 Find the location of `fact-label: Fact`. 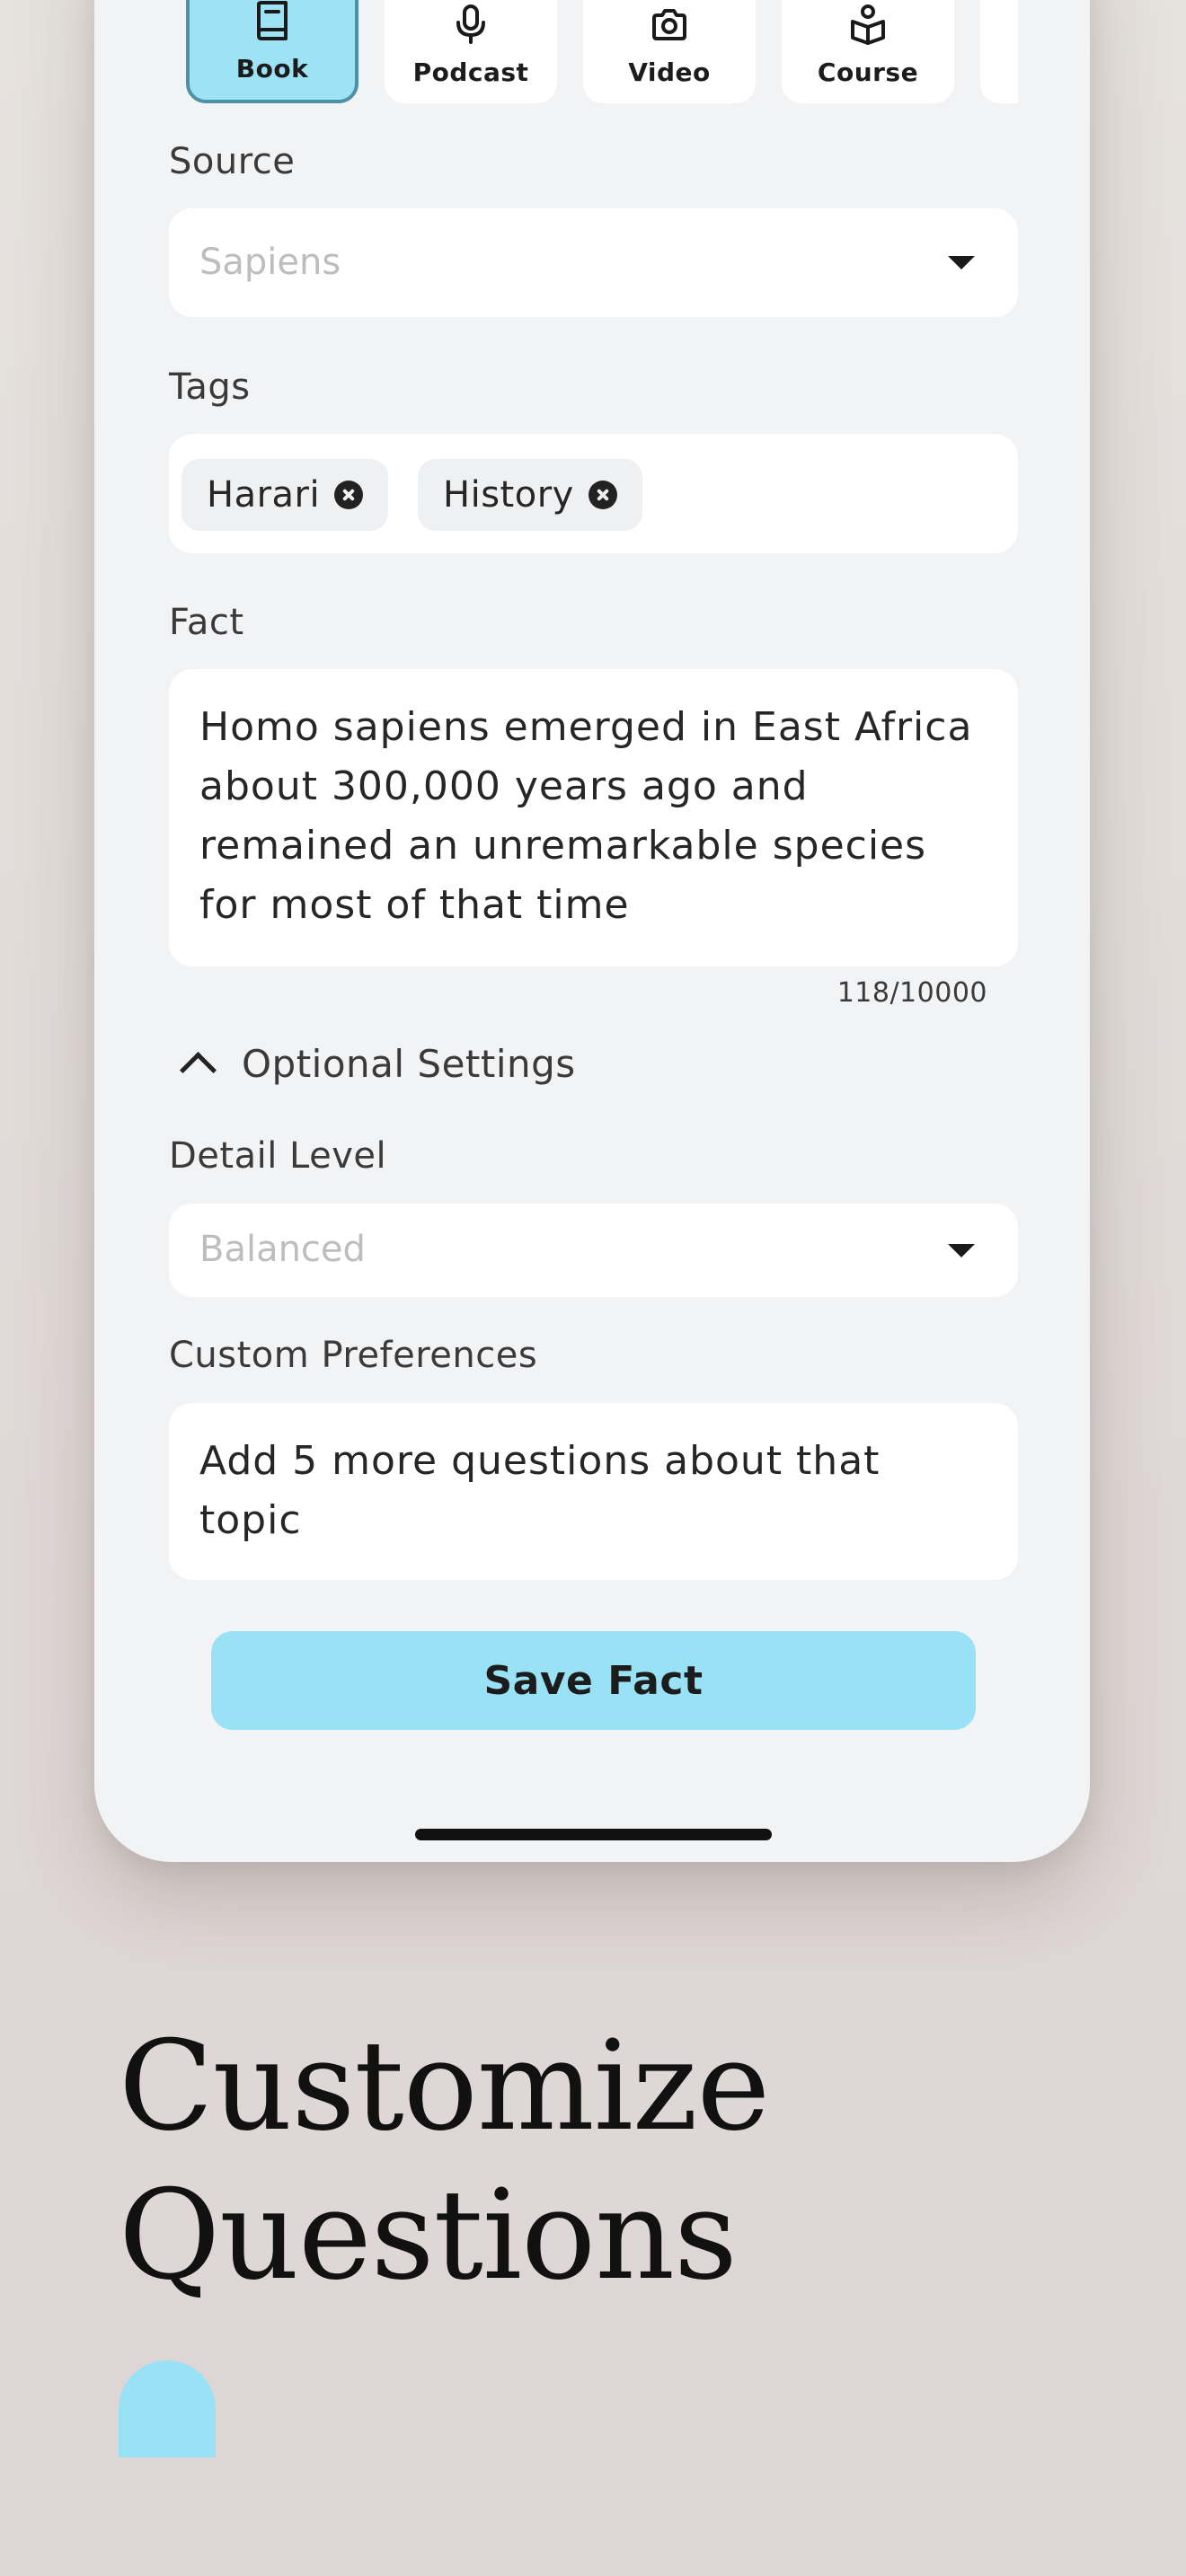

fact-label: Fact is located at coordinates (206, 622).